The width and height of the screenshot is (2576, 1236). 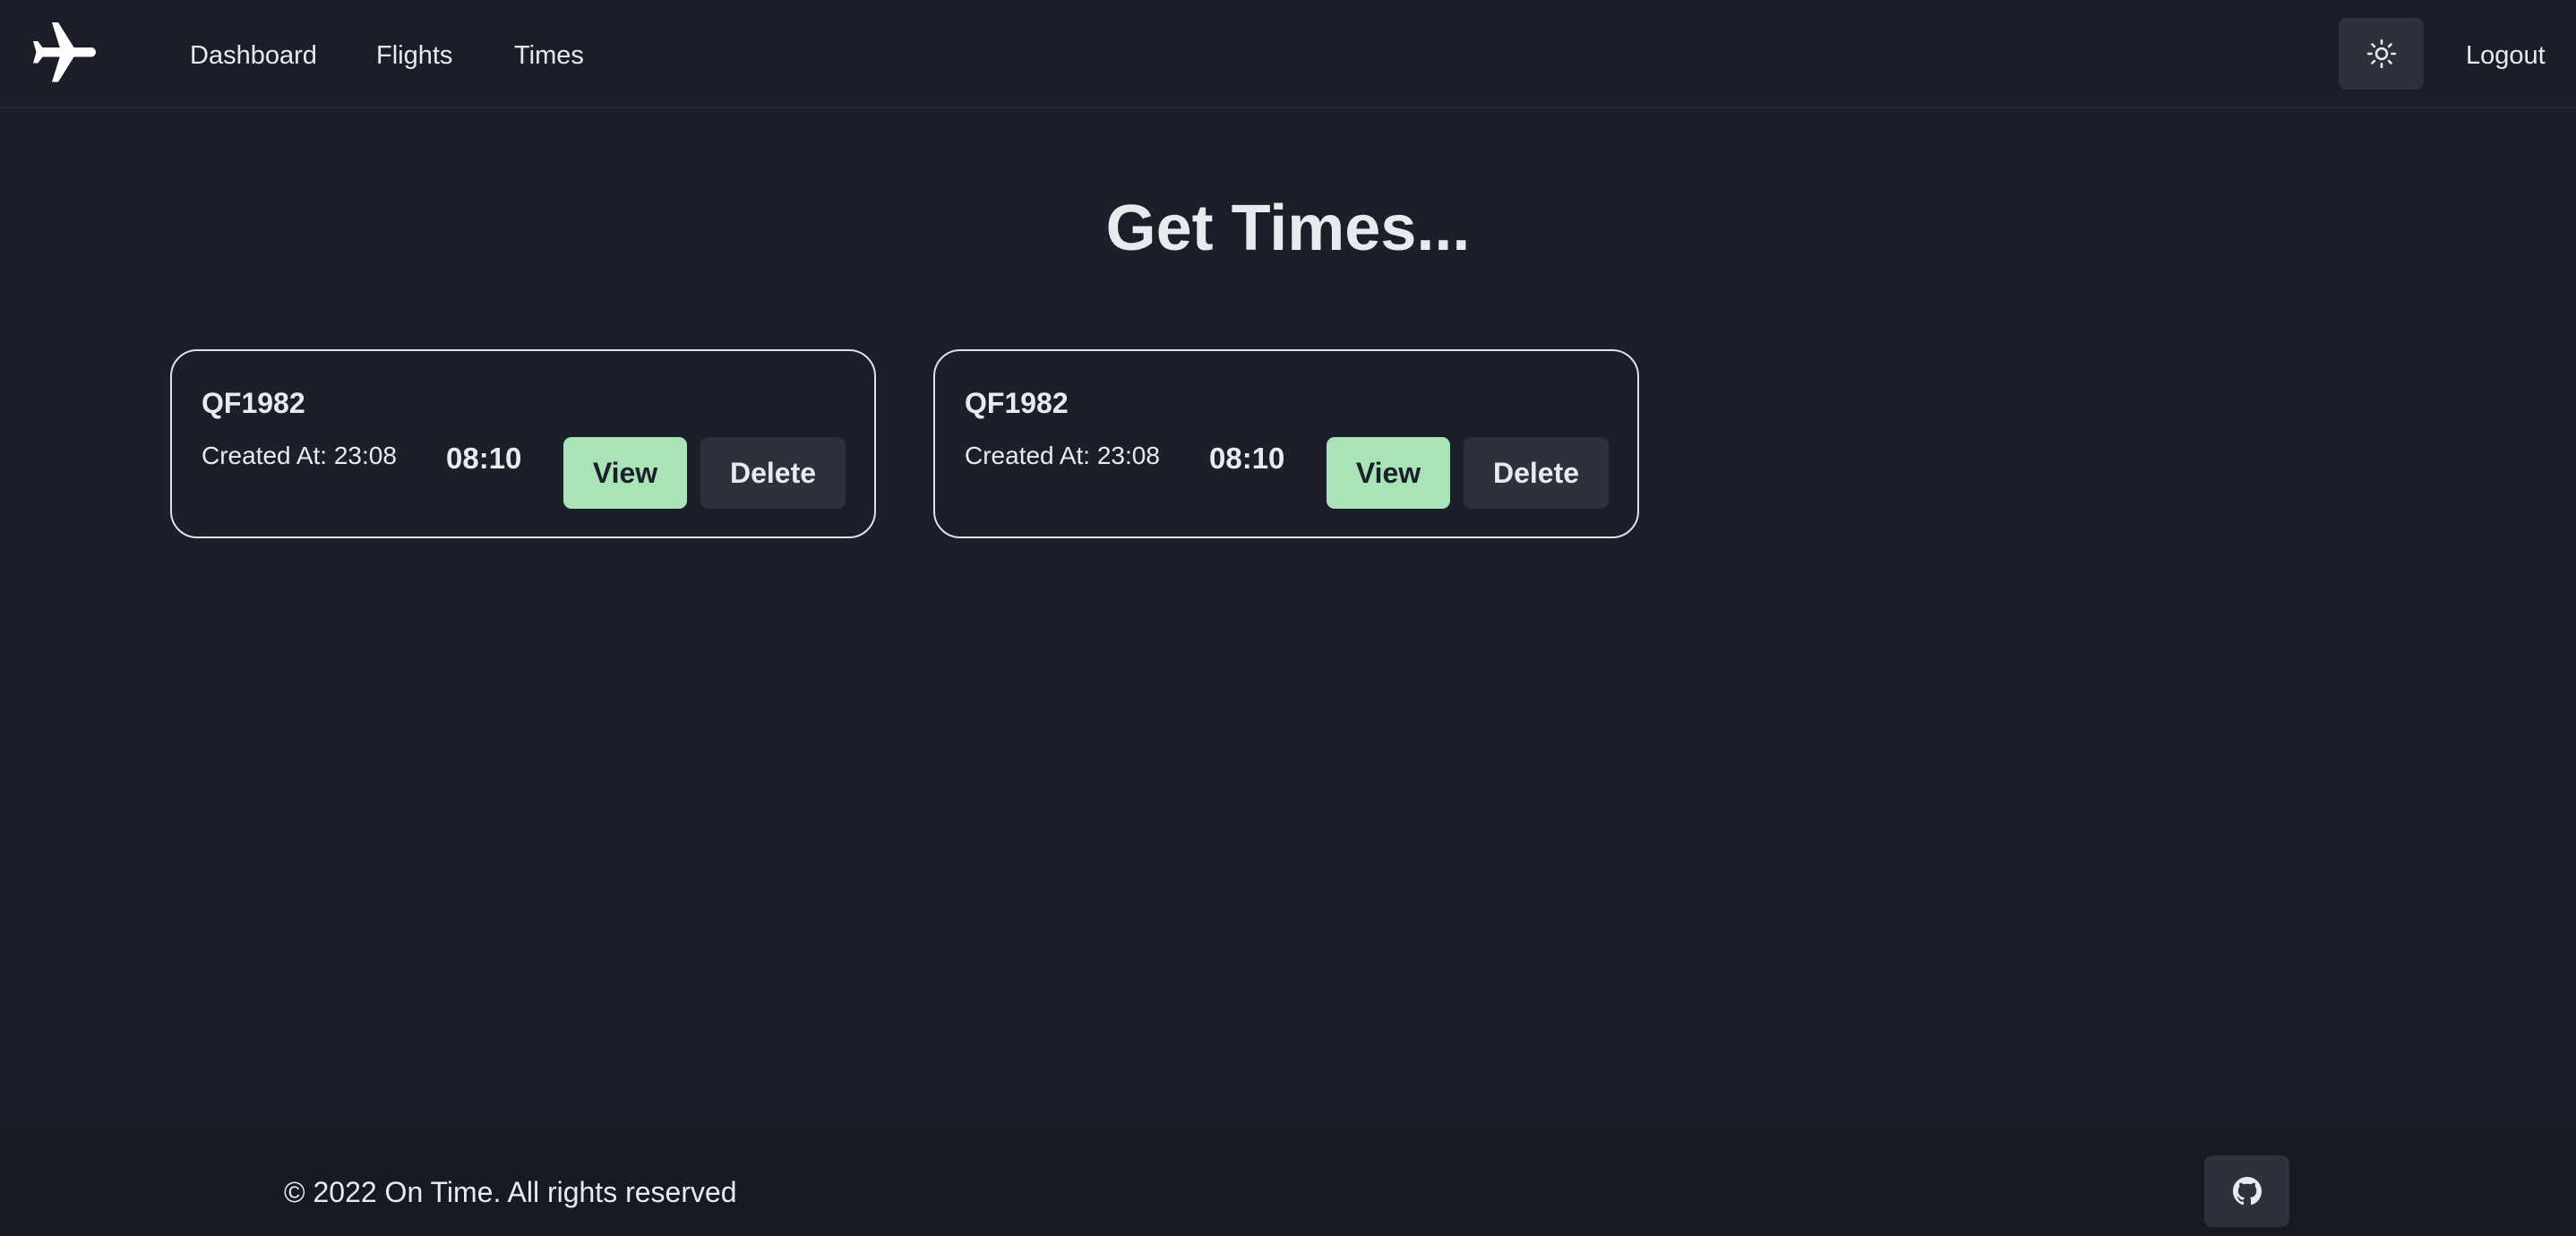 I want to click on logout-link: Logout, so click(x=2506, y=55).